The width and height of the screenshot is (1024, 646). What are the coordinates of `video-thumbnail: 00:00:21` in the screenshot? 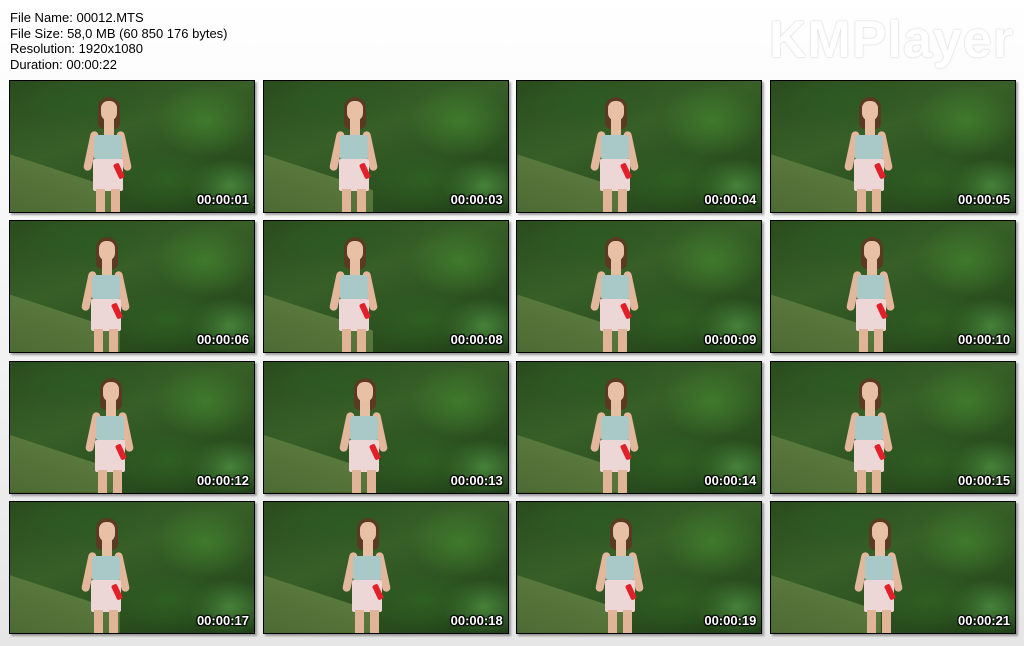 It's located at (893, 567).